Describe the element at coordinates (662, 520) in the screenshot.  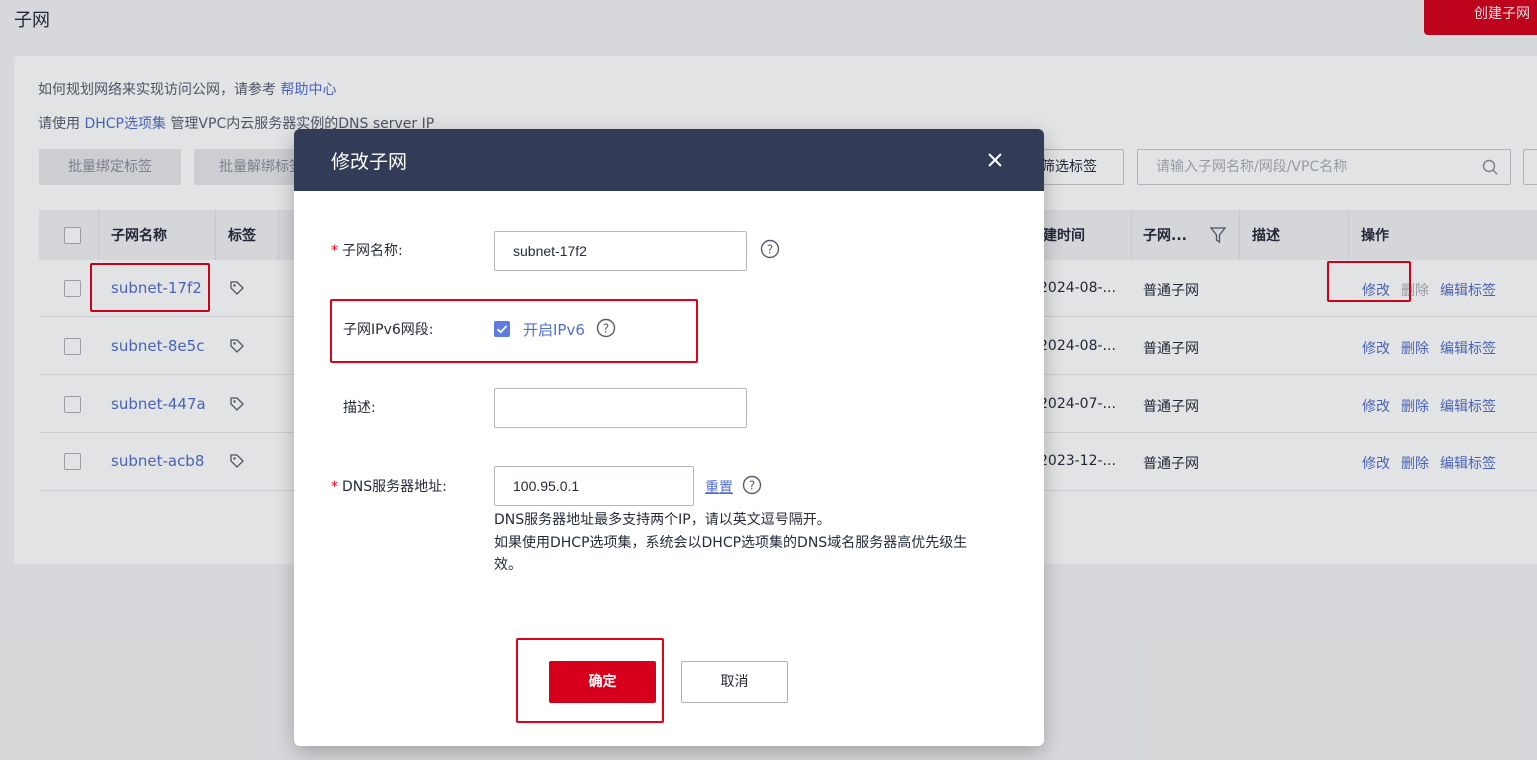
I see `dns-hint-line-1: DNS服务器地址最多支持两个IP，请以英文逗号隔开。` at that location.